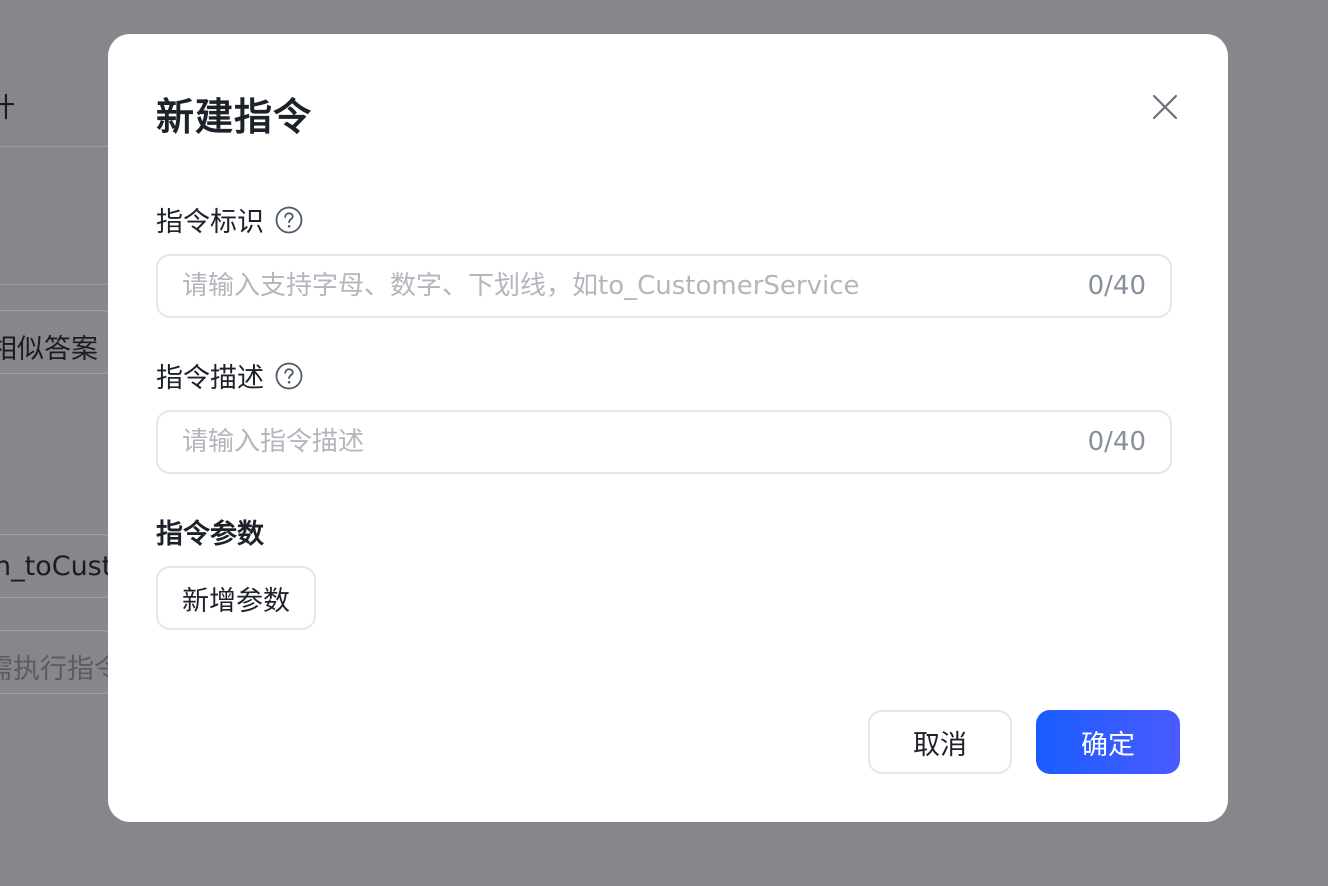 This screenshot has height=886, width=1328. I want to click on background-text-fragment: n_toCust, so click(56, 566).